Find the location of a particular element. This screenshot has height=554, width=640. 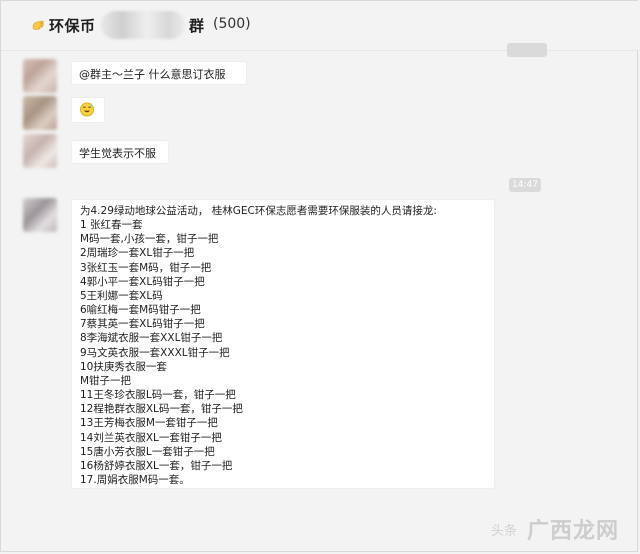

message-bubble: 学生觉表示不服 is located at coordinates (120, 152).